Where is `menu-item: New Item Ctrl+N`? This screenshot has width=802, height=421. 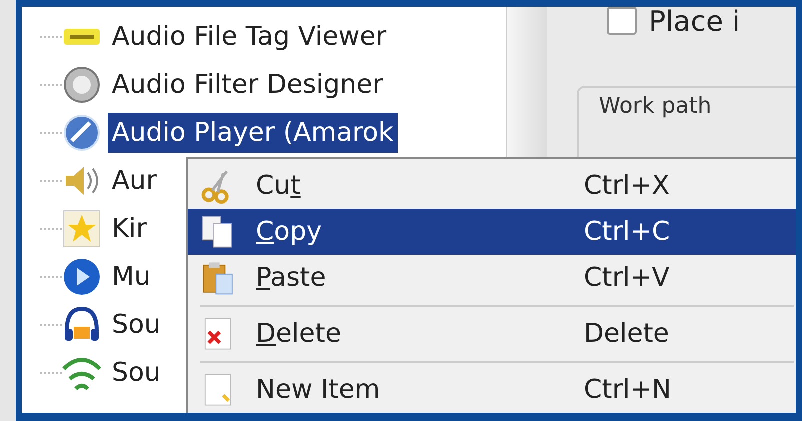
menu-item: New Item Ctrl+N is located at coordinates (492, 390).